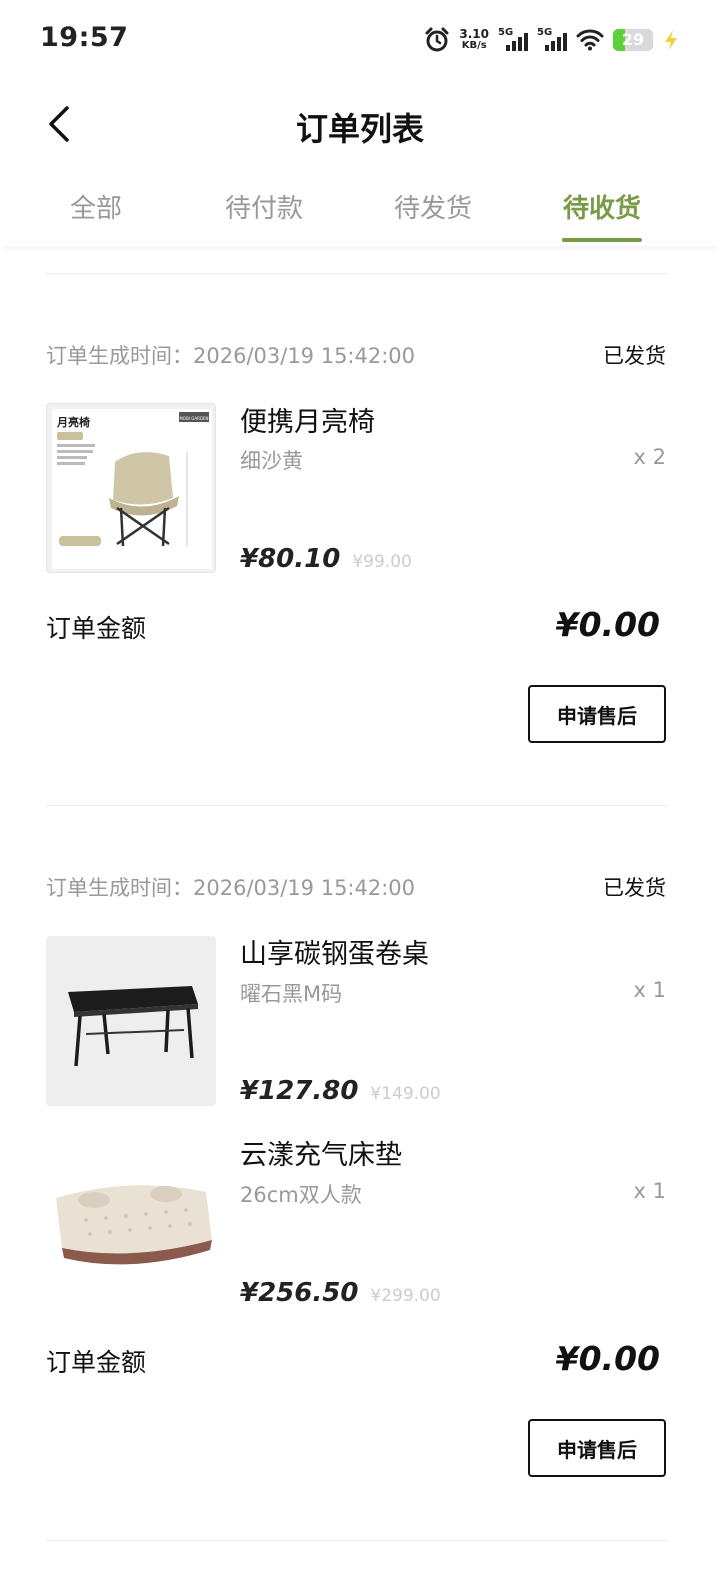 This screenshot has height=1584, width=720. Describe the element at coordinates (193, 418) in the screenshot. I see `image-brand: MOBI GARDEN` at that location.